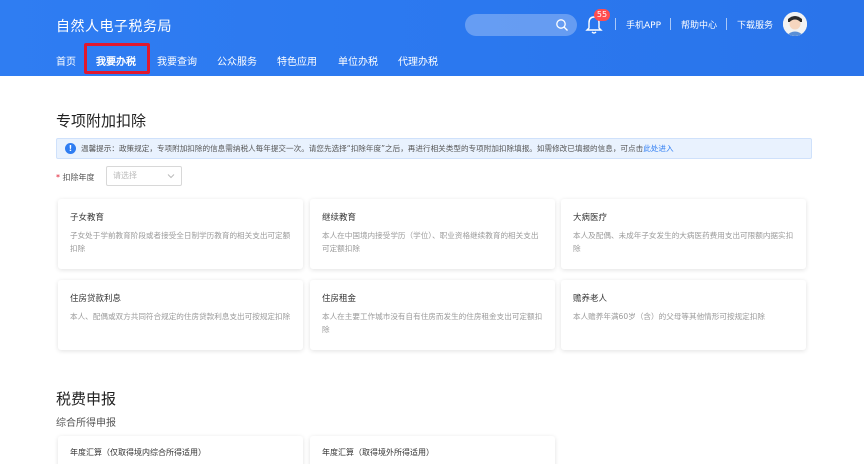  What do you see at coordinates (87, 218) in the screenshot?
I see `card-title: 子女教育` at bounding box center [87, 218].